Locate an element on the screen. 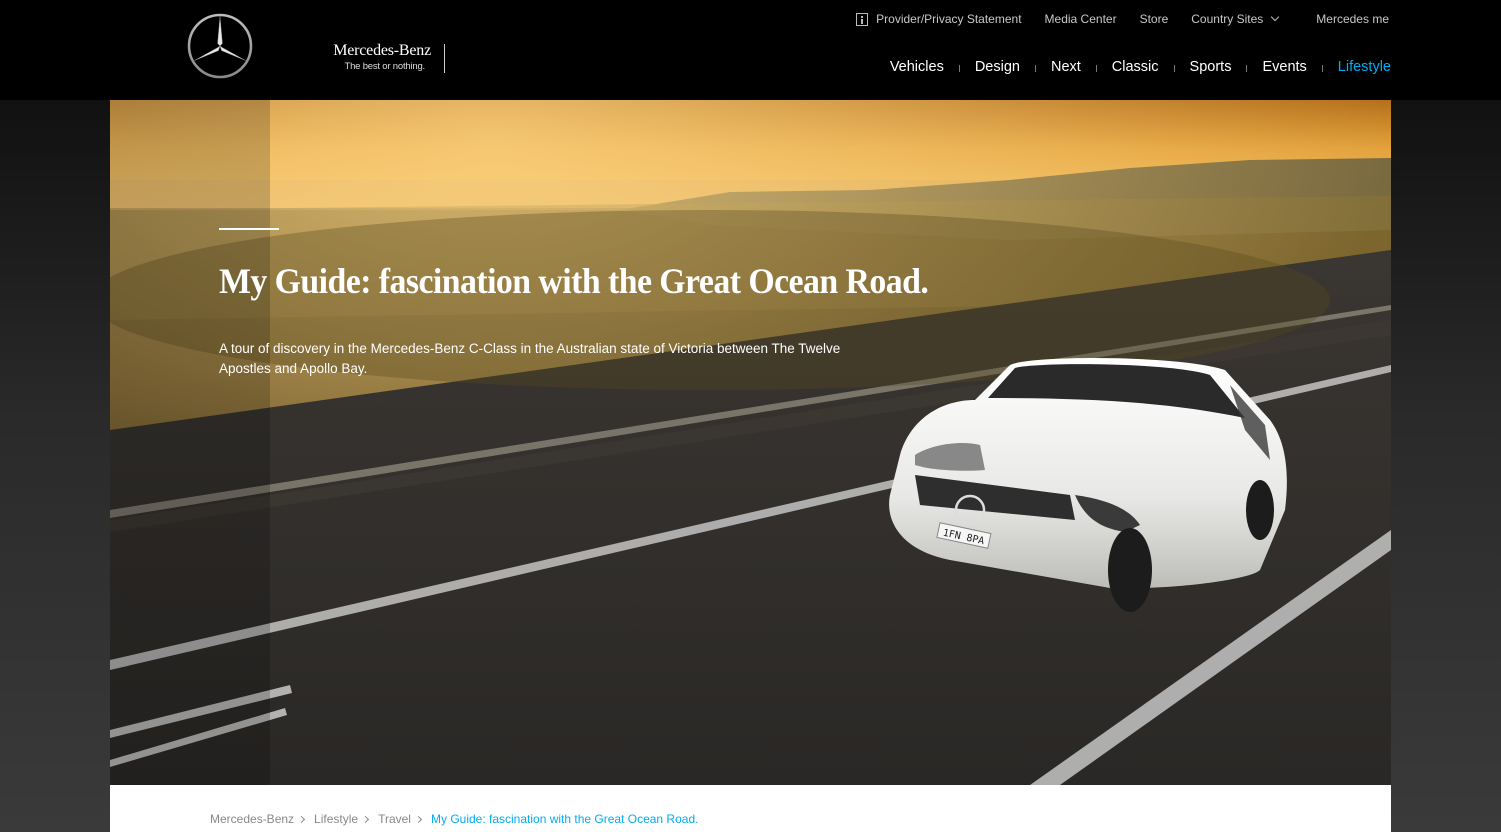 The image size is (1501, 832). provider-privacy-label: Provider/Privacy Statement is located at coordinates (949, 19).